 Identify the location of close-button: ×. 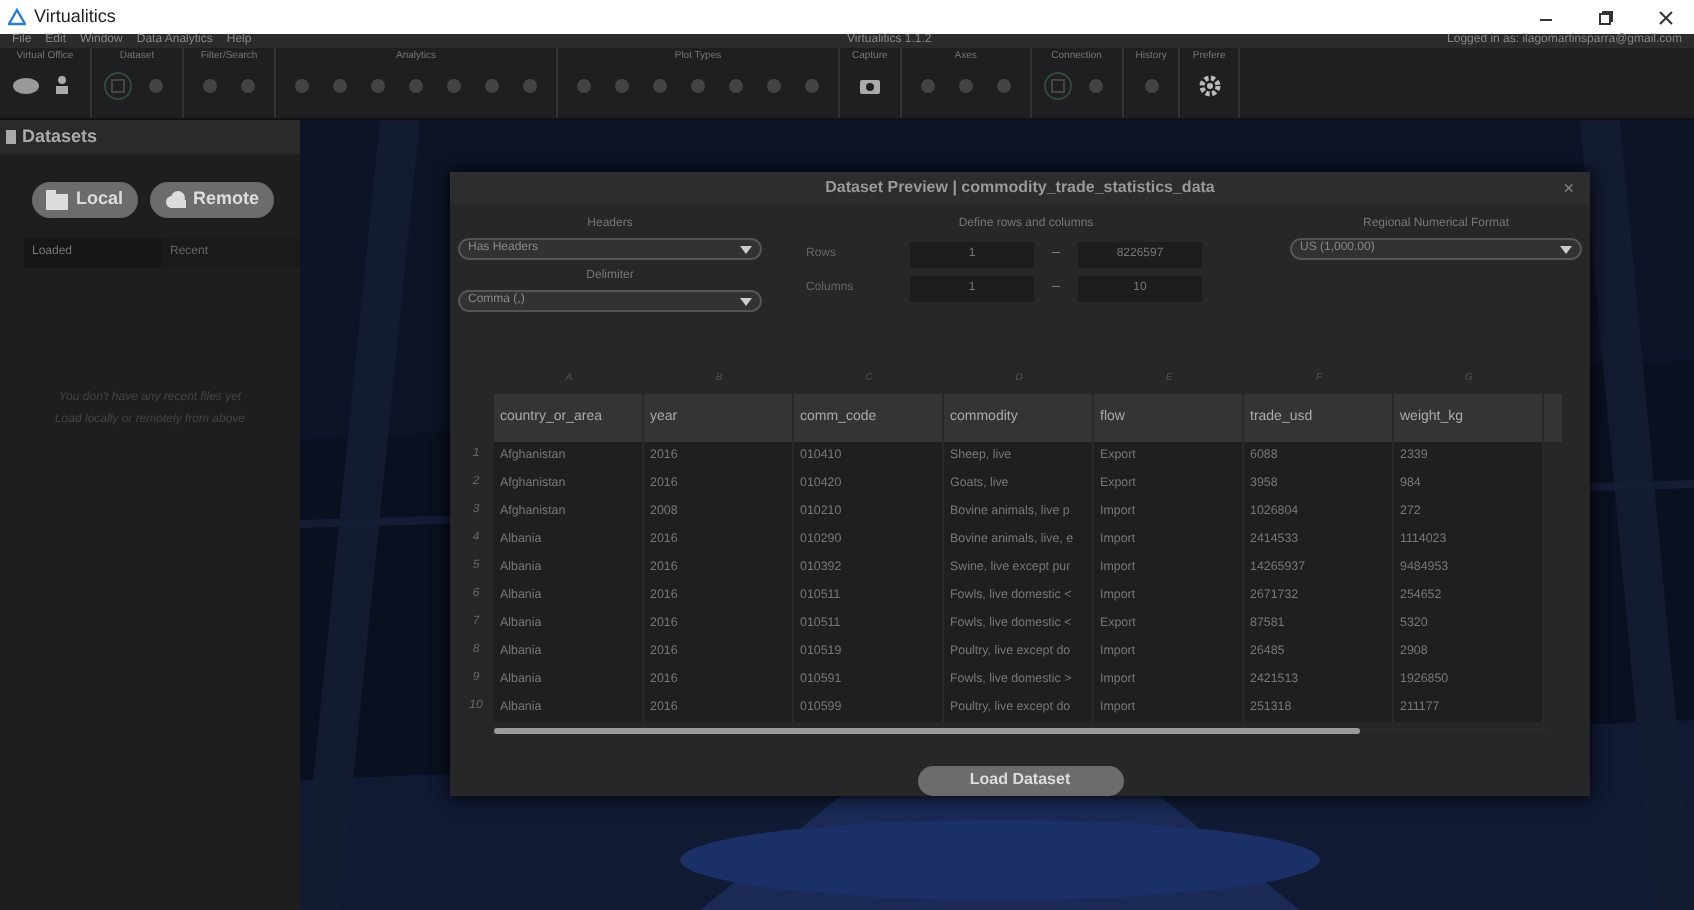
(1568, 188).